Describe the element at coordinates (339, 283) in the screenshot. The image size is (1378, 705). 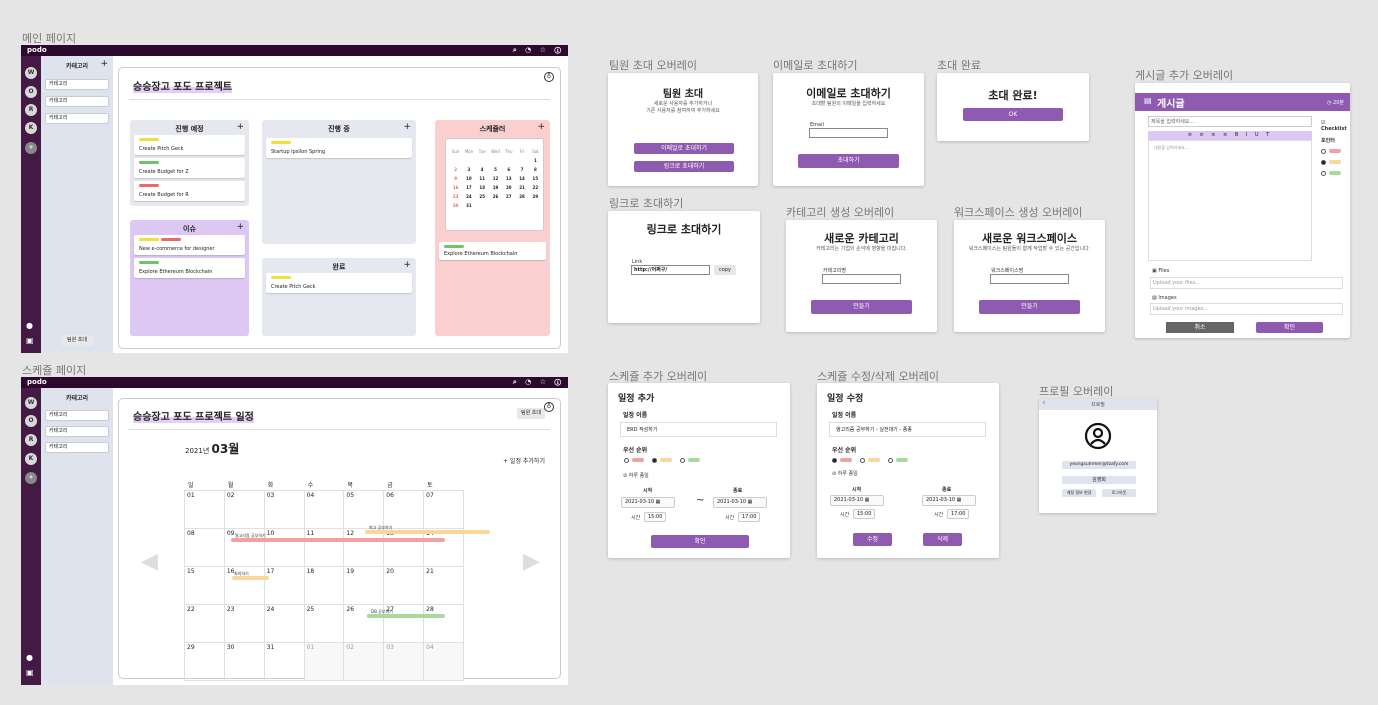
I see `task-card: Create Pitch Geck` at that location.